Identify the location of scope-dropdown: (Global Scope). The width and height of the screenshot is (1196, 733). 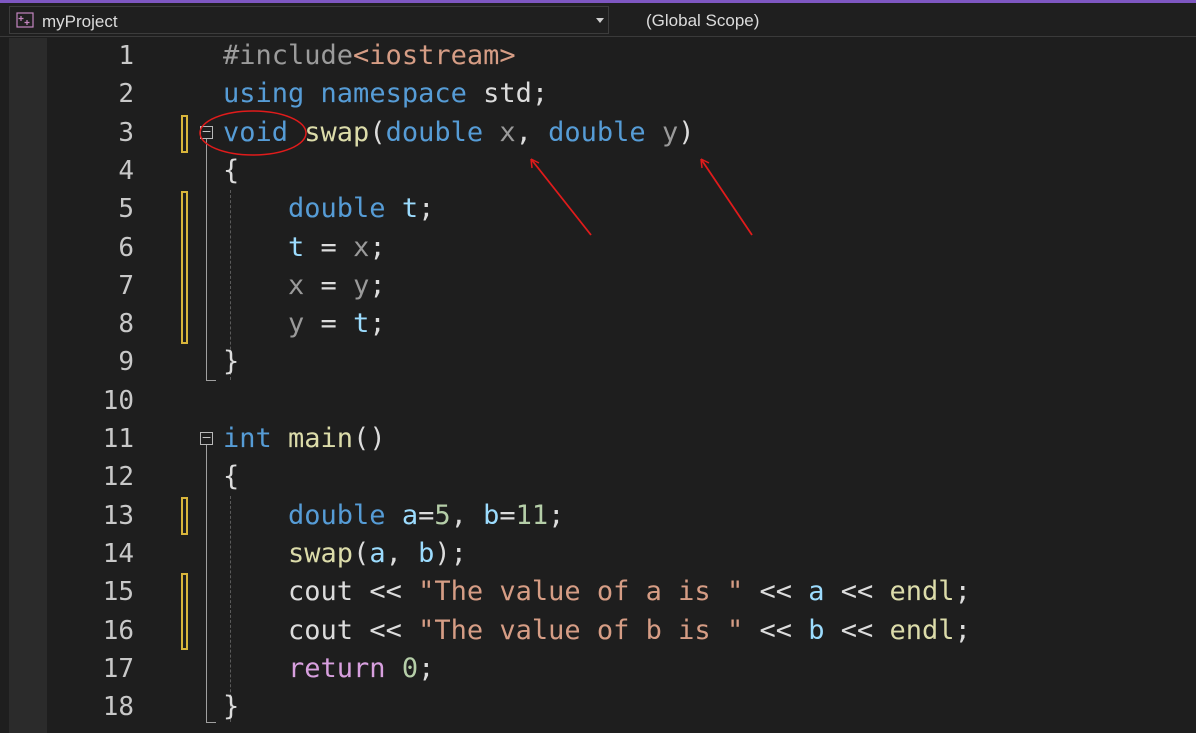
(908, 20).